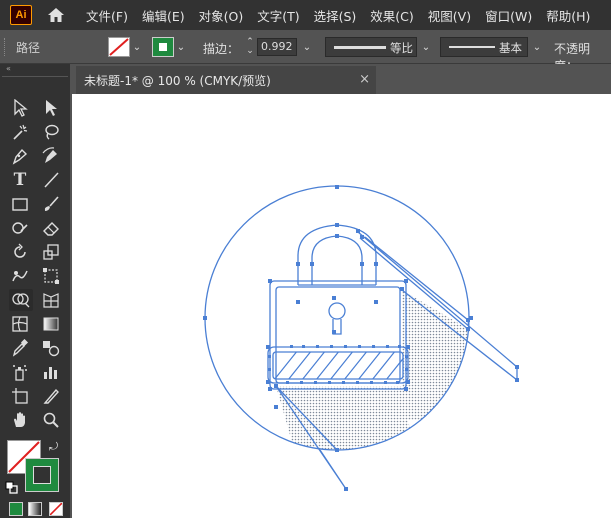 This screenshot has height=518, width=611. What do you see at coordinates (51, 324) in the screenshot?
I see `gradient-tool-icon` at bounding box center [51, 324].